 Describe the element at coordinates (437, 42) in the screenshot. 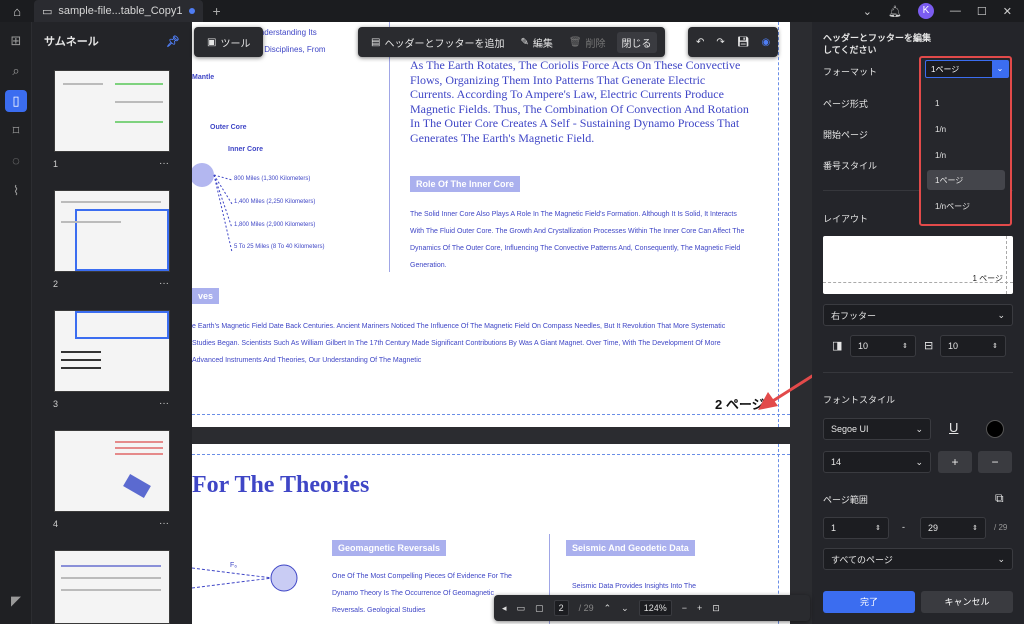

I see `add-header-footer-button: ▤ ヘッダーとフッターを追加` at that location.